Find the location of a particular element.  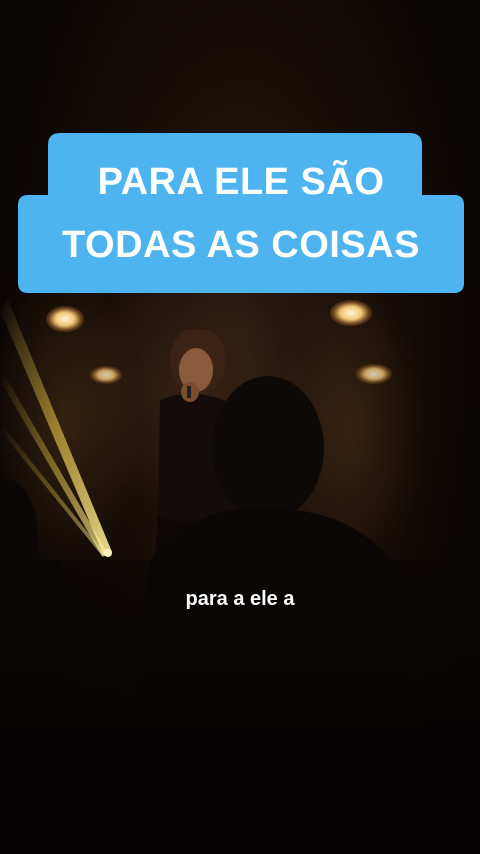

title-line-2: TODAS AS COISAS is located at coordinates (241, 245).